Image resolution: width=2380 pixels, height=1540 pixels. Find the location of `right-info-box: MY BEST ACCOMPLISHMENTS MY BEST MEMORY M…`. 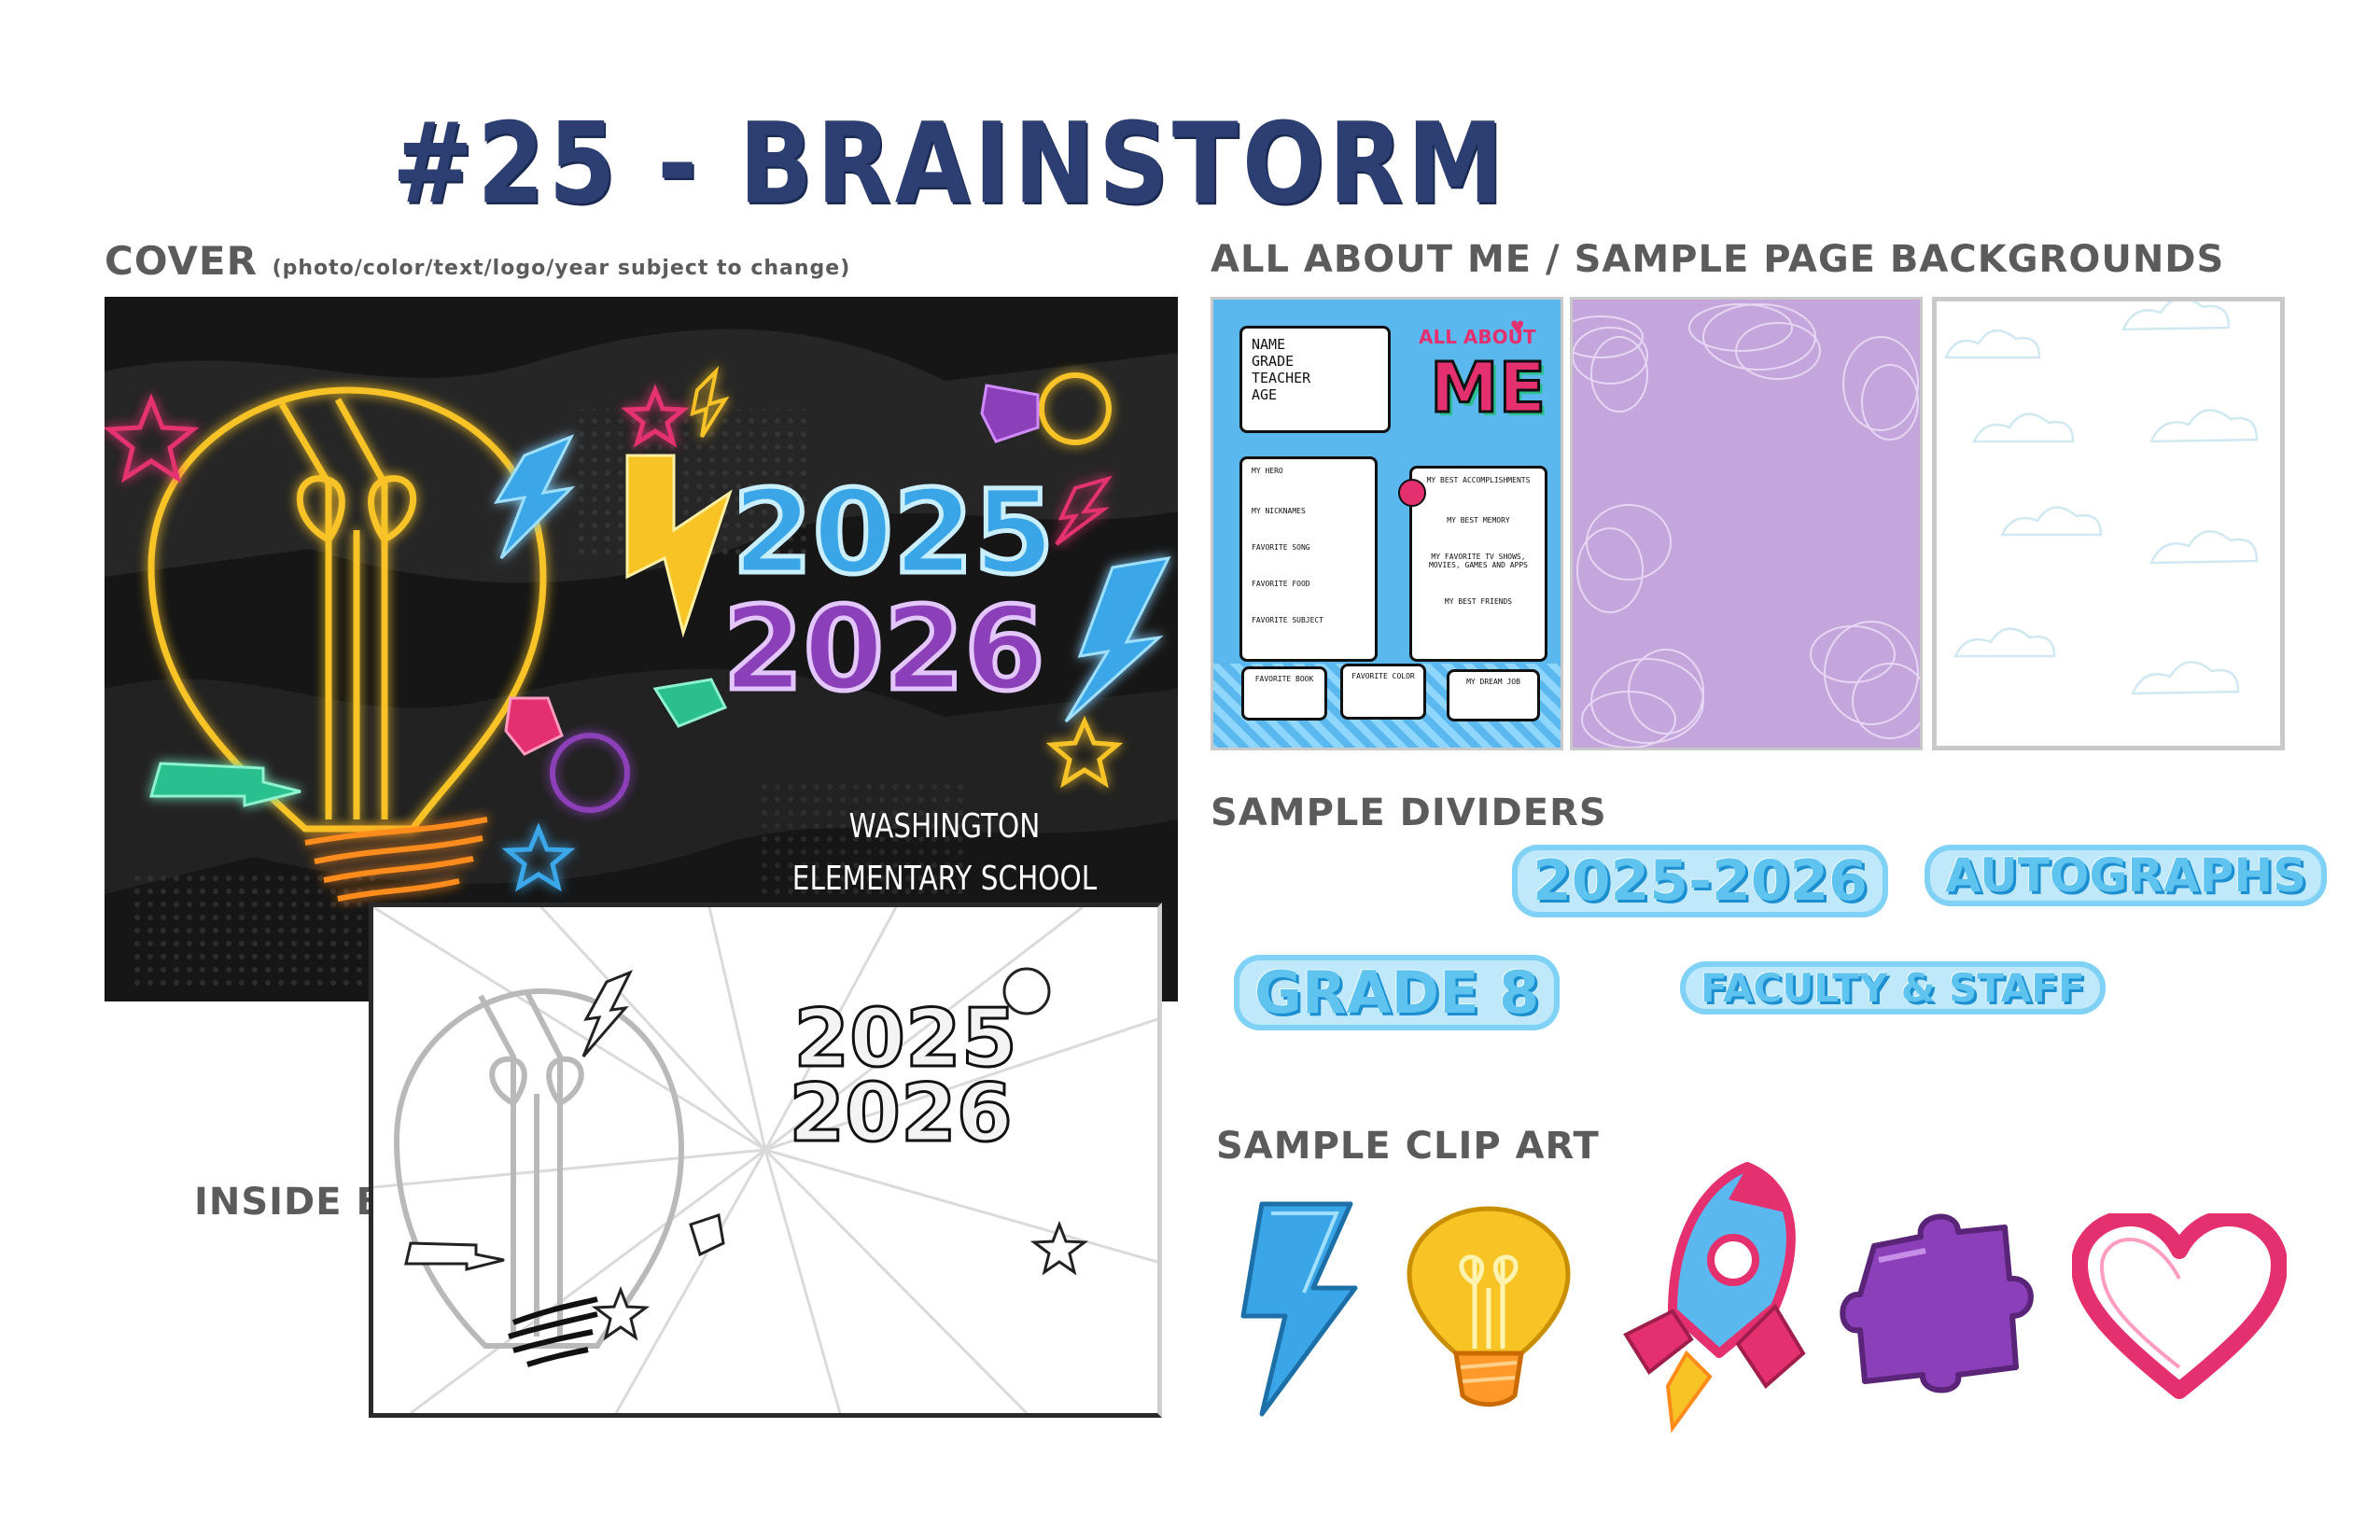

right-info-box: MY BEST ACCOMPLISHMENTS MY BEST MEMORY M… is located at coordinates (1478, 564).